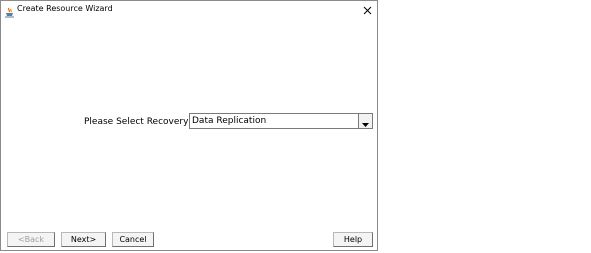 The width and height of the screenshot is (591, 253). I want to click on cancel-button: Cancel, so click(133, 239).